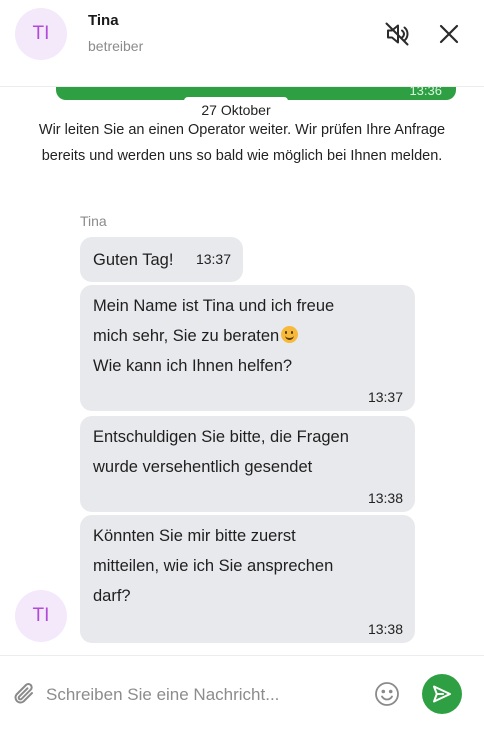  Describe the element at coordinates (103, 20) in the screenshot. I see `agent-name: Tina` at that location.